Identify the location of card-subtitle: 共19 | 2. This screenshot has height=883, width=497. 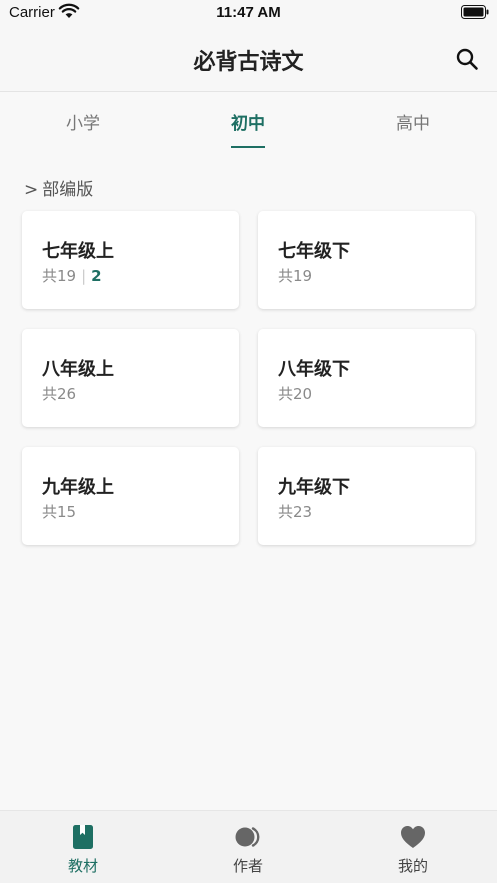
(72, 275).